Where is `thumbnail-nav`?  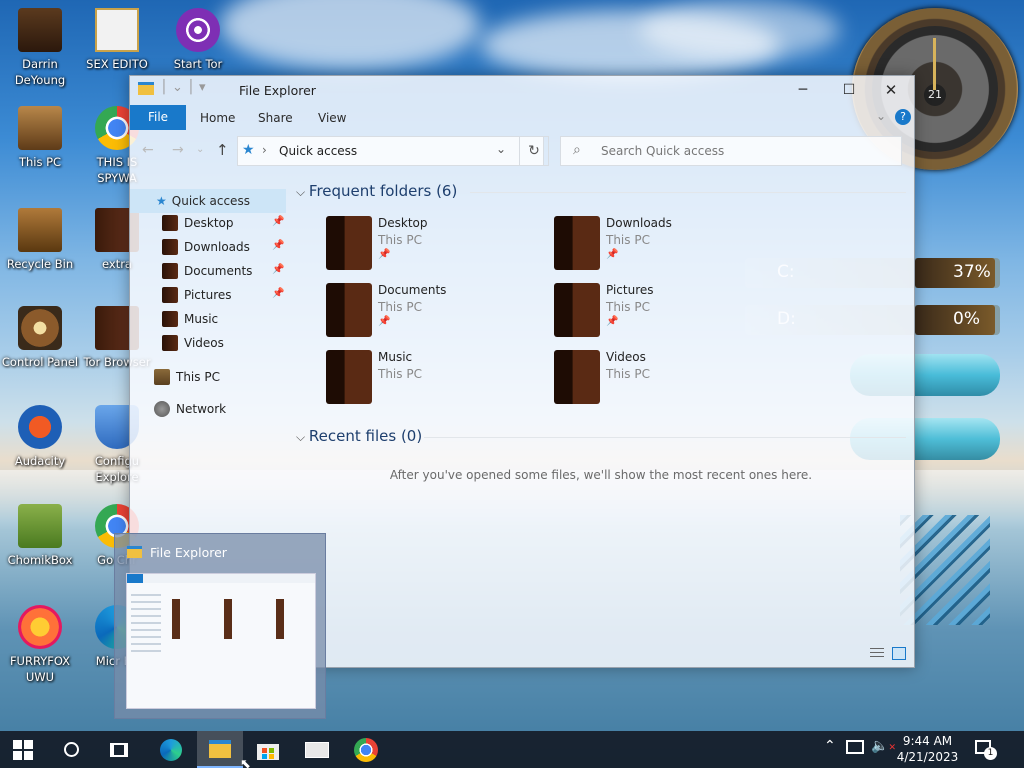
thumbnail-nav is located at coordinates (146, 624).